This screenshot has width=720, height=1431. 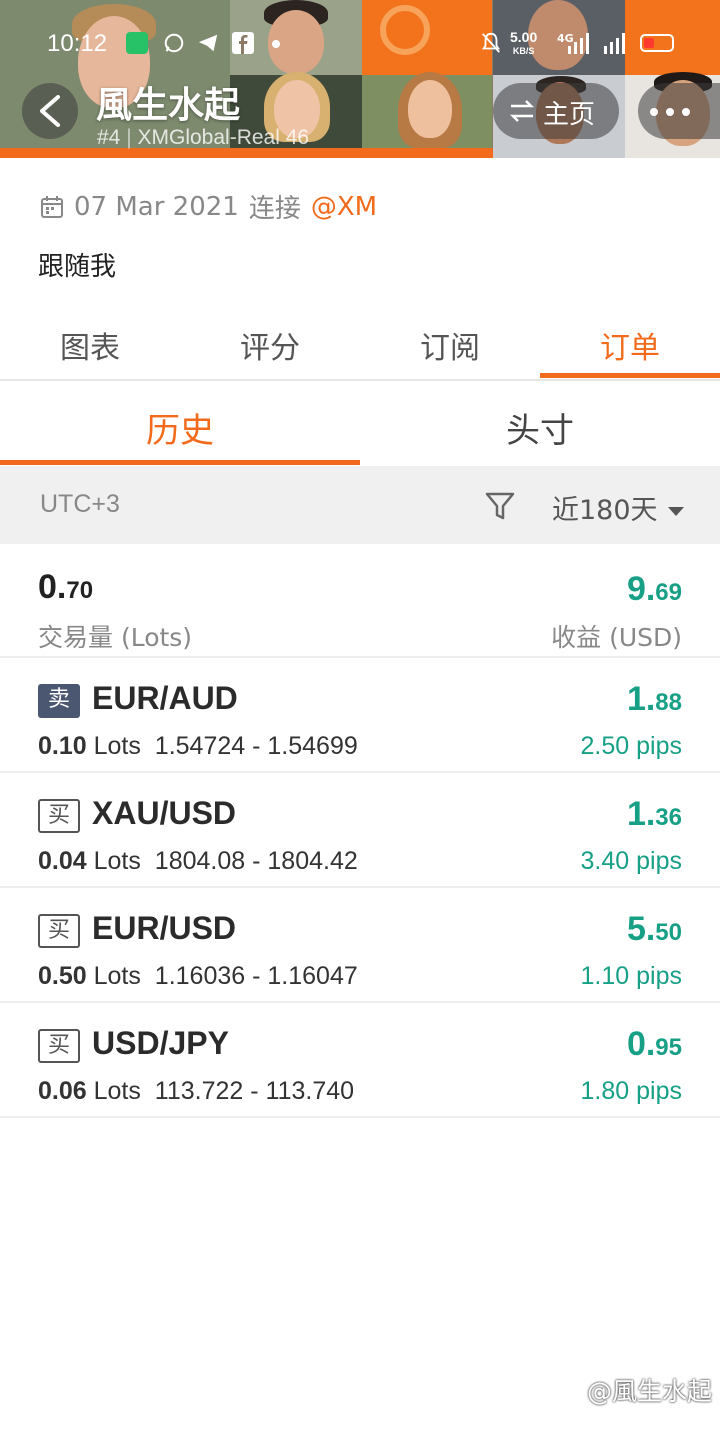 What do you see at coordinates (654, 814) in the screenshot?
I see `order-profit: 1.36` at bounding box center [654, 814].